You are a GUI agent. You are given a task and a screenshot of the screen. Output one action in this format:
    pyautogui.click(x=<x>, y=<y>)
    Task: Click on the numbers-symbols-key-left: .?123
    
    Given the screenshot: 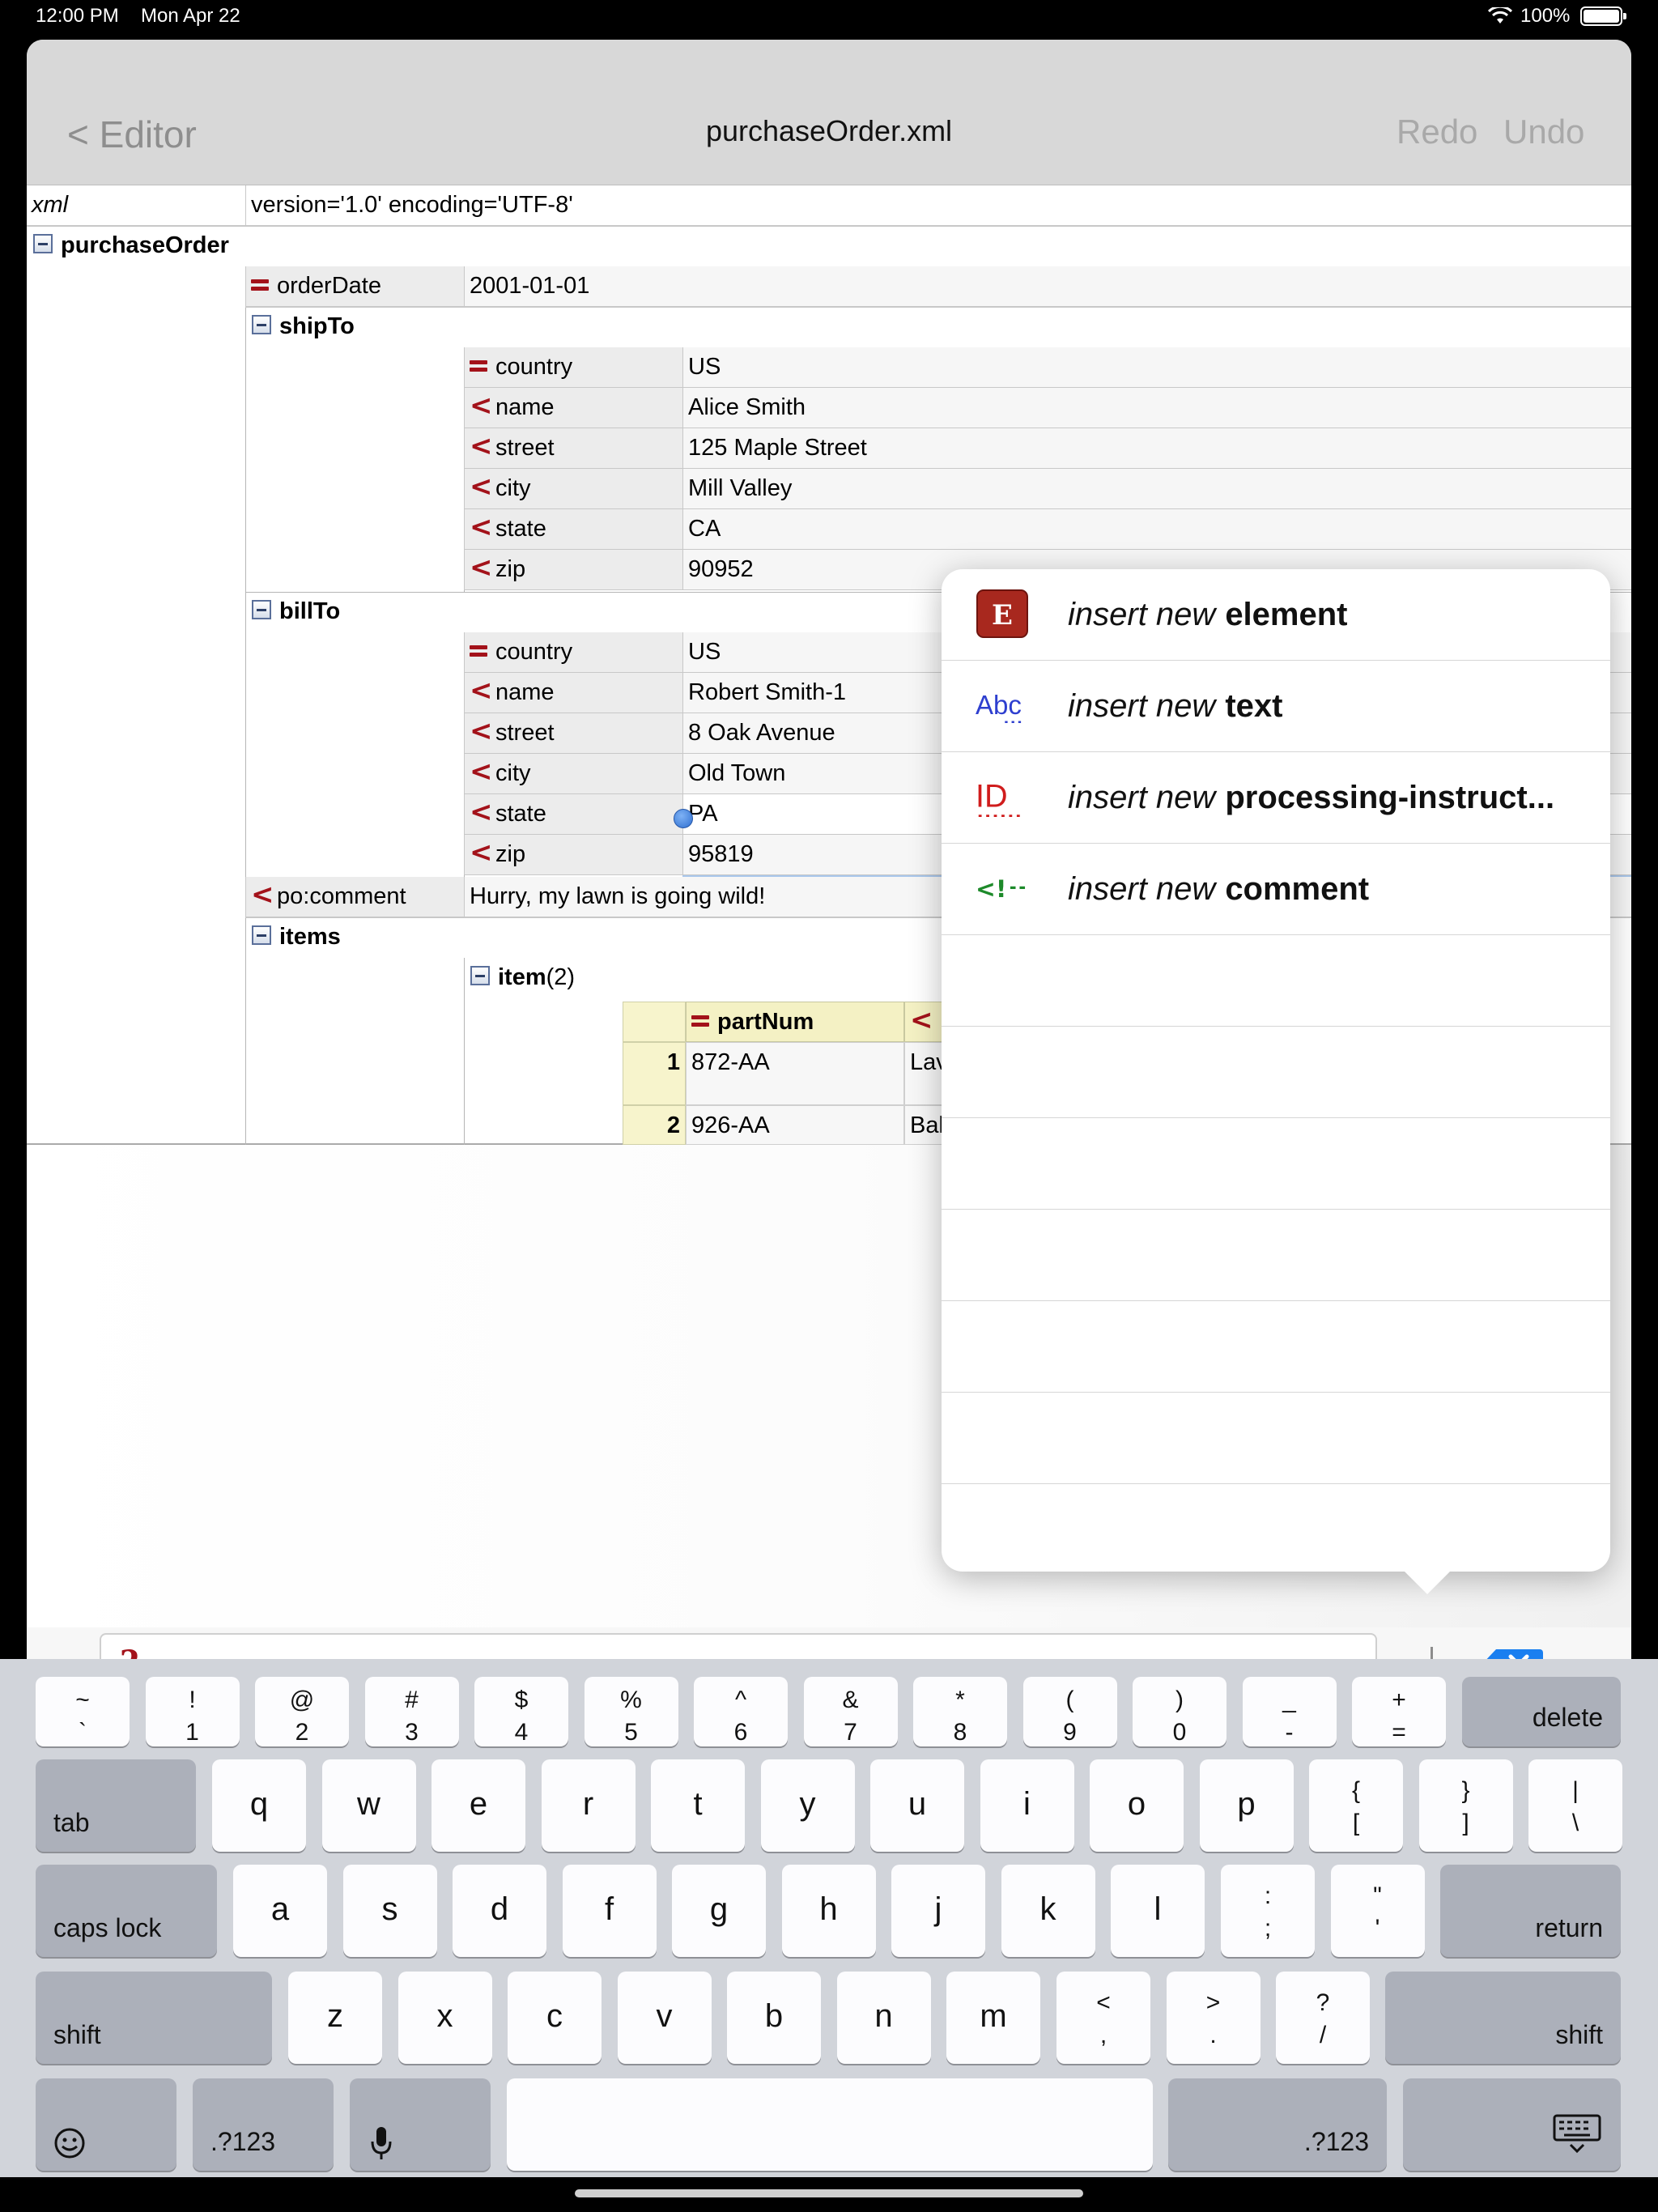 What is the action you would take?
    pyautogui.click(x=263, y=2125)
    